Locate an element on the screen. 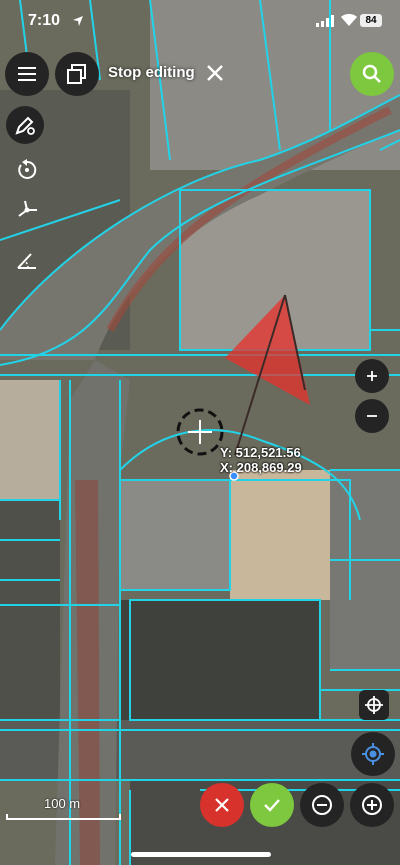 The height and width of the screenshot is (865, 400). pen-settings-button is located at coordinates (25, 125).